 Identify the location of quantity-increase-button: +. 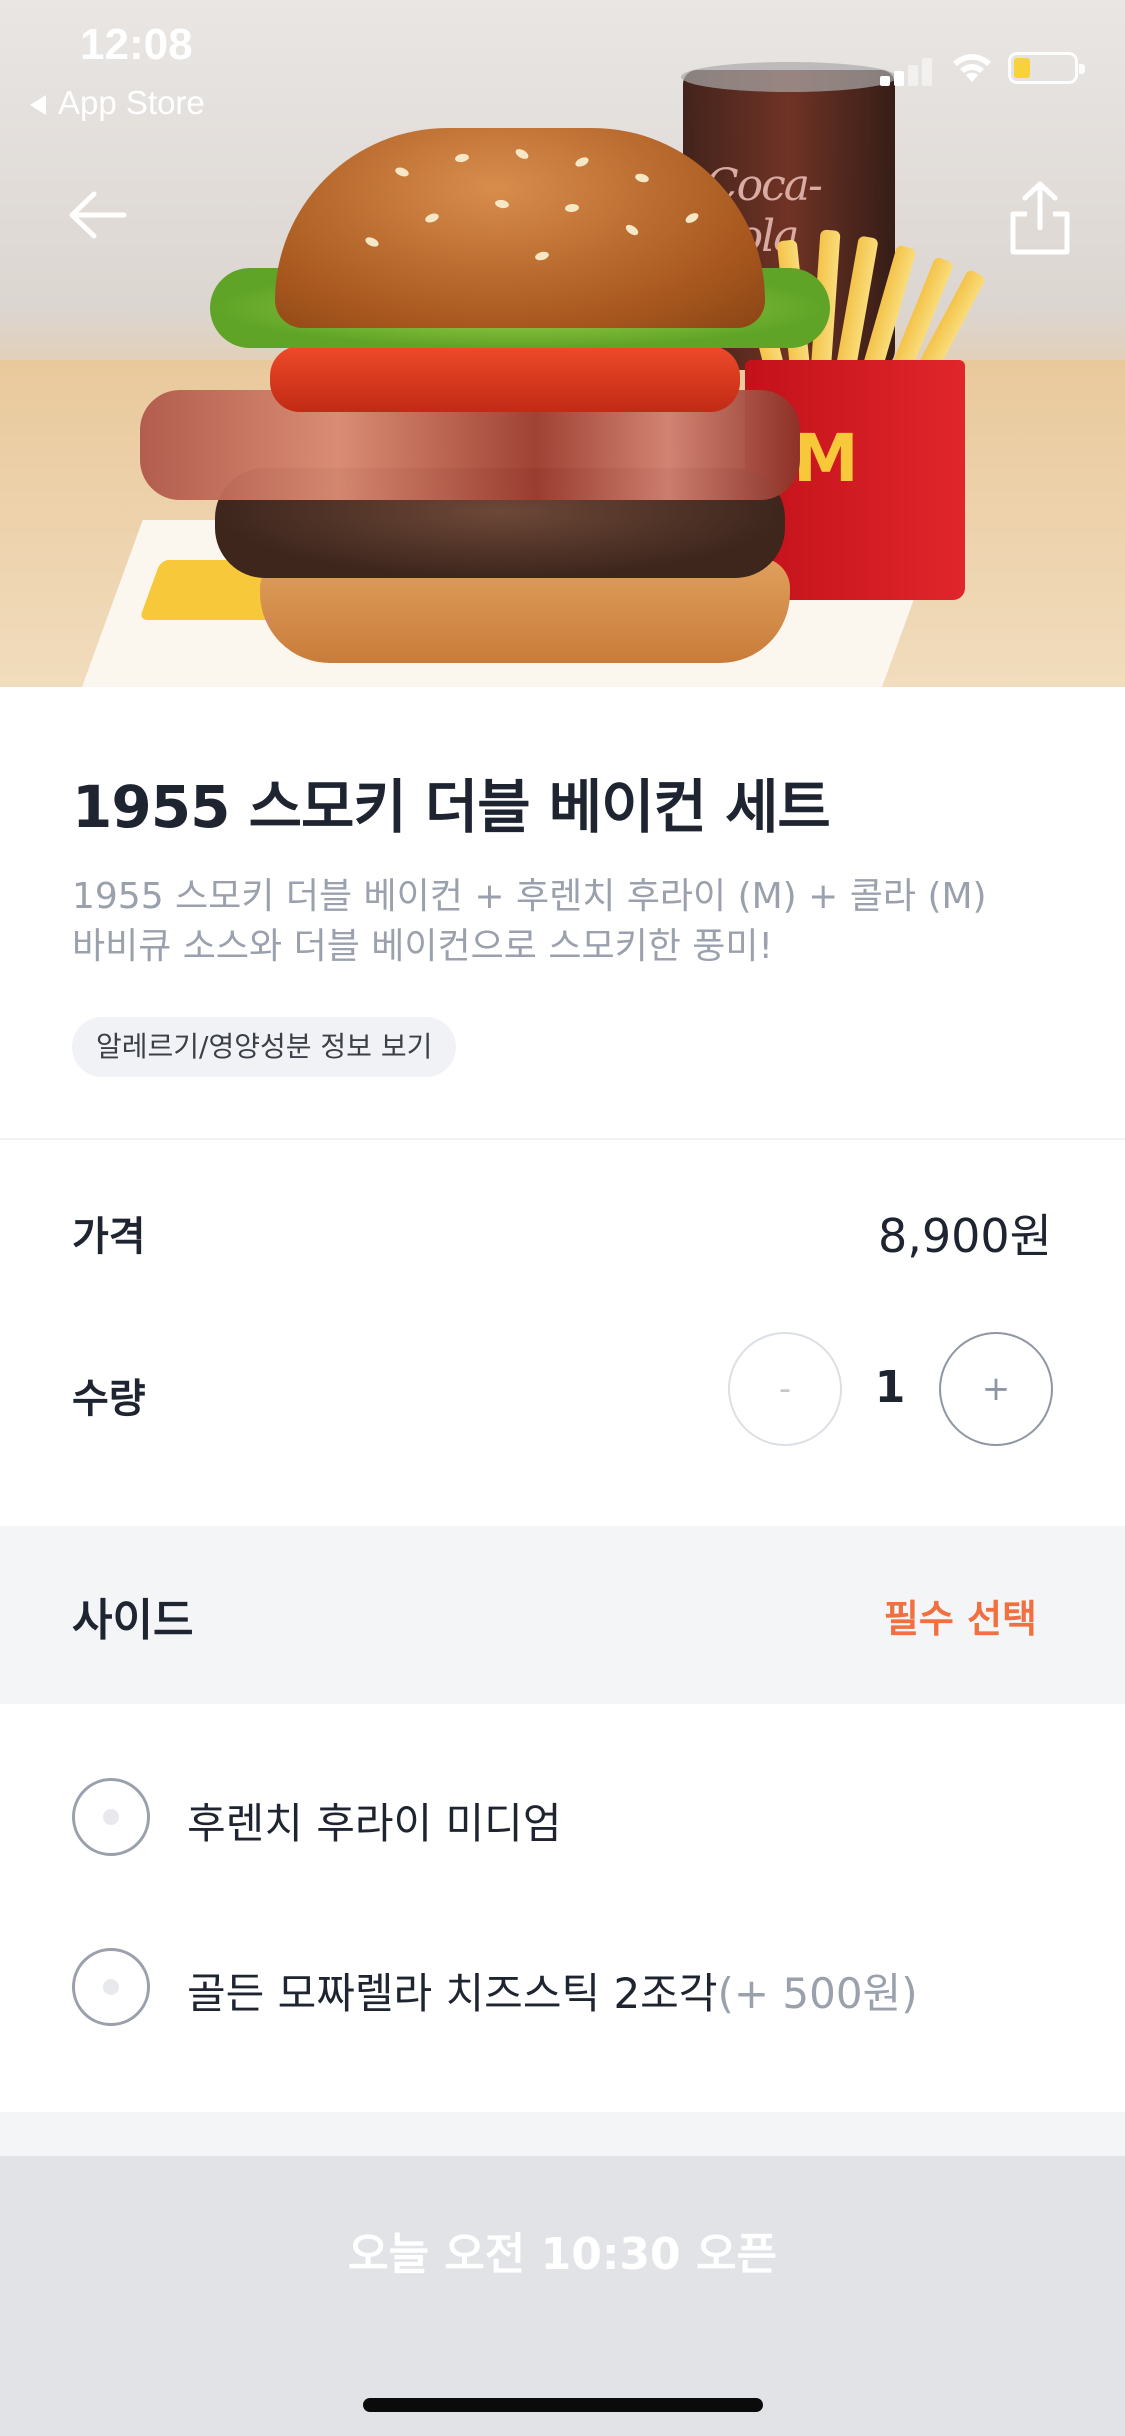
(996, 1389).